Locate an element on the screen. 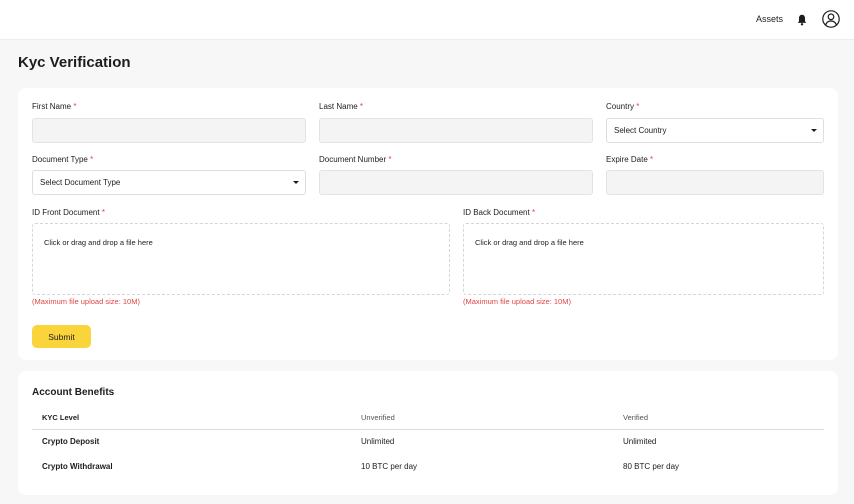  expire-date-input is located at coordinates (715, 182).